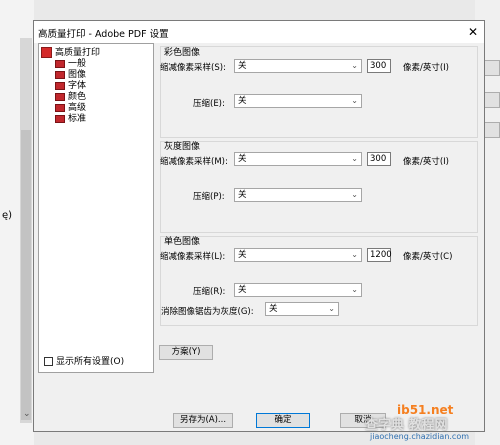 The height and width of the screenshot is (445, 500). What do you see at coordinates (182, 242) in the screenshot?
I see `mono-group-title: 单色图像` at bounding box center [182, 242].